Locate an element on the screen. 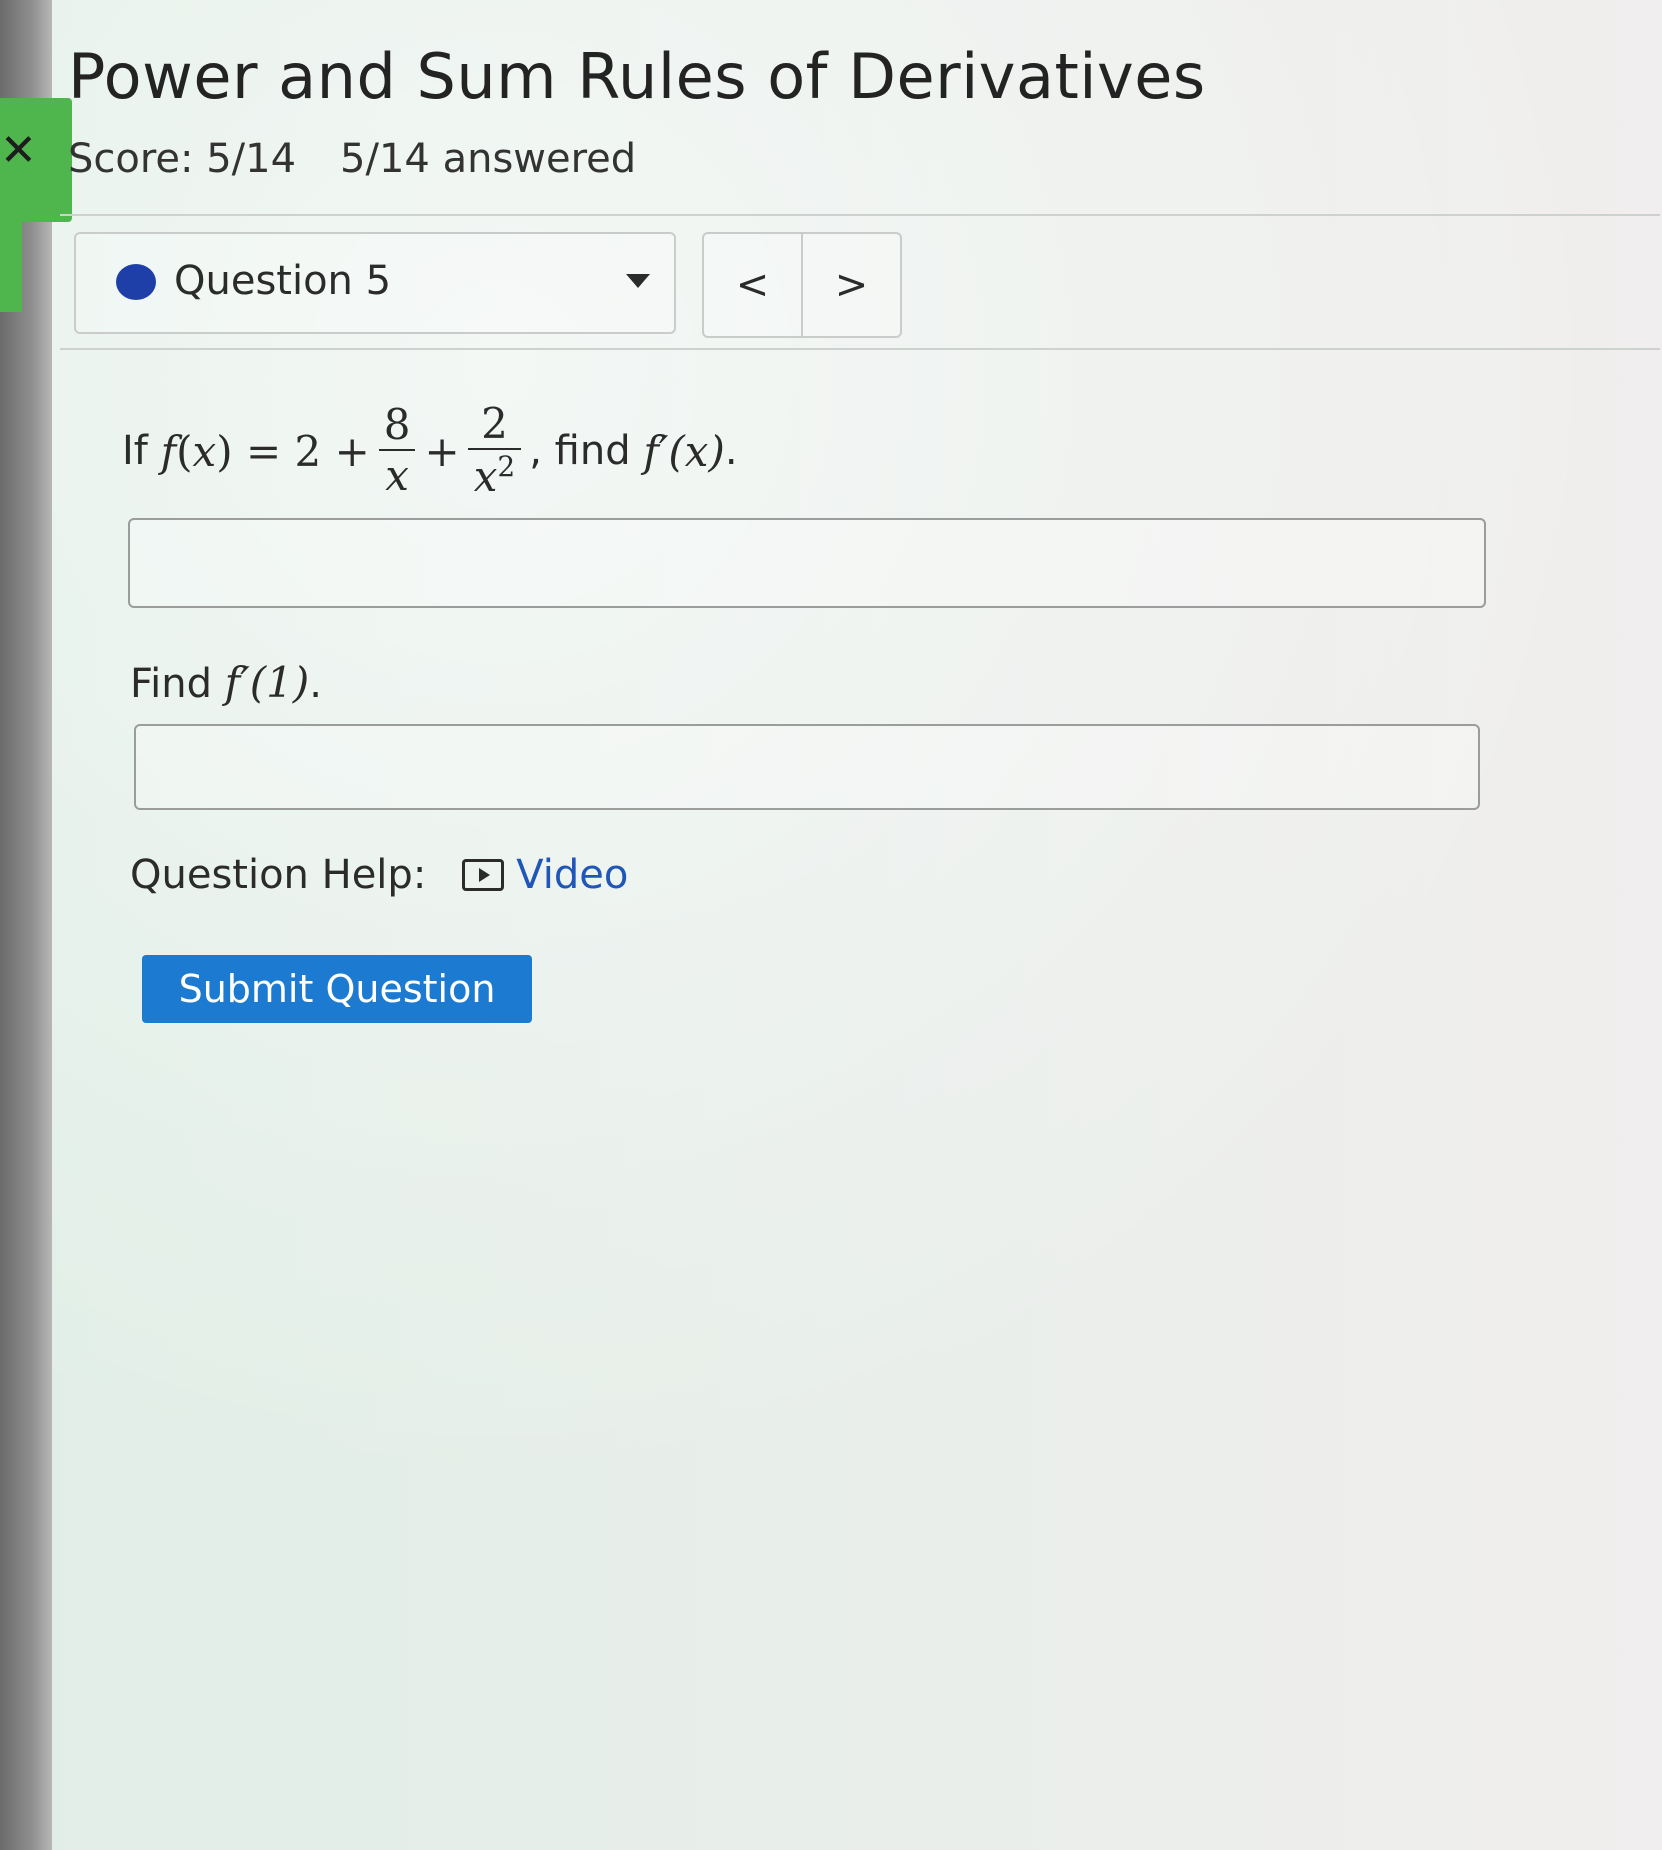 This screenshot has height=1850, width=1662. question-intro: If is located at coordinates (135, 451).